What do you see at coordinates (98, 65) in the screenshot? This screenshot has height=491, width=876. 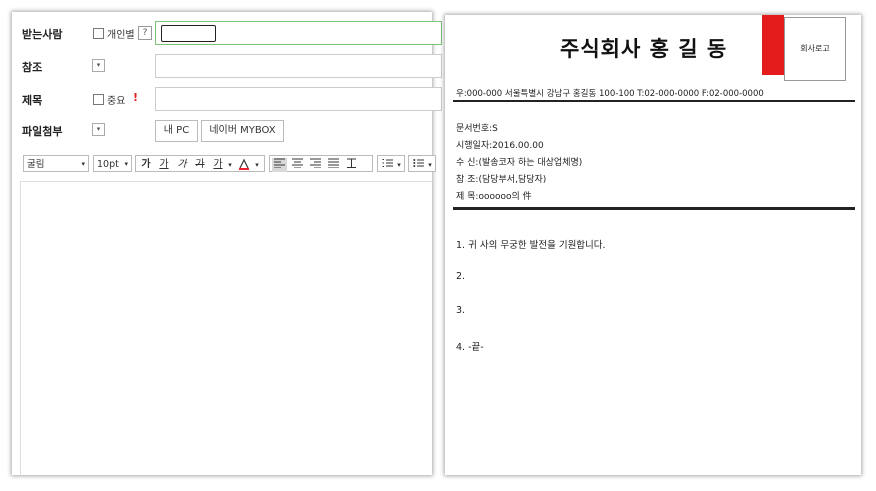 I see `cc-dropdown-icon: ▾` at bounding box center [98, 65].